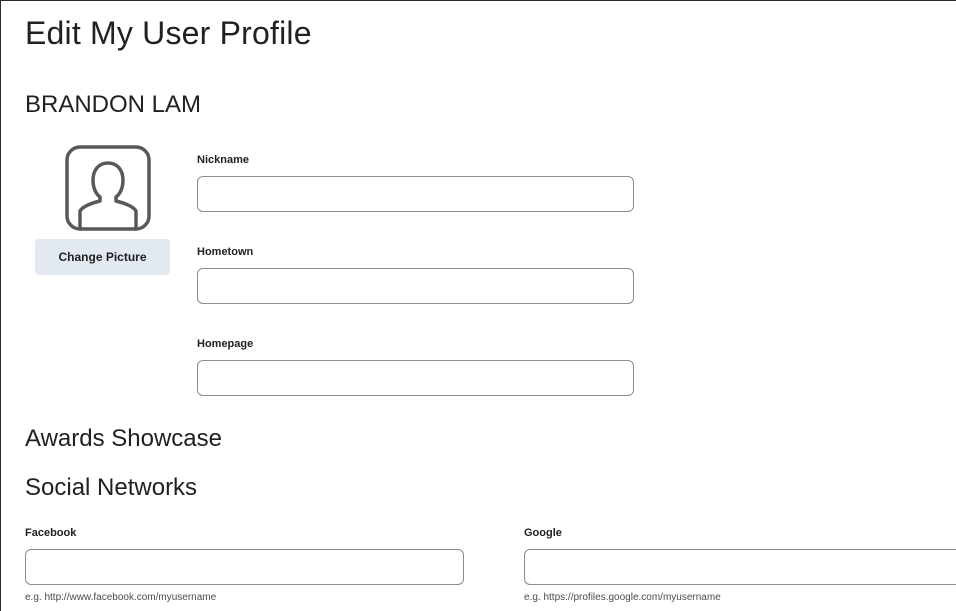 The height and width of the screenshot is (611, 956). Describe the element at coordinates (111, 487) in the screenshot. I see `social-networks-heading: Social Networks` at that location.